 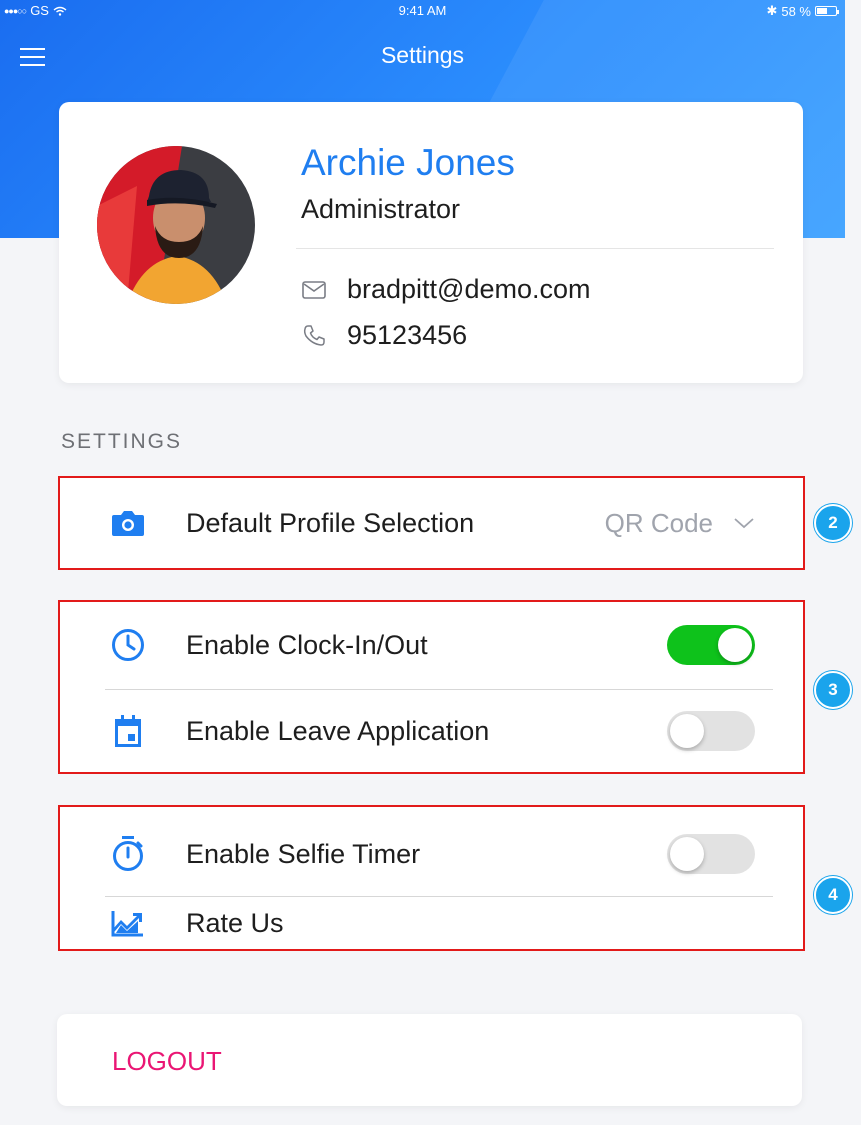 I want to click on phone-row: 95123456, so click(x=384, y=335).